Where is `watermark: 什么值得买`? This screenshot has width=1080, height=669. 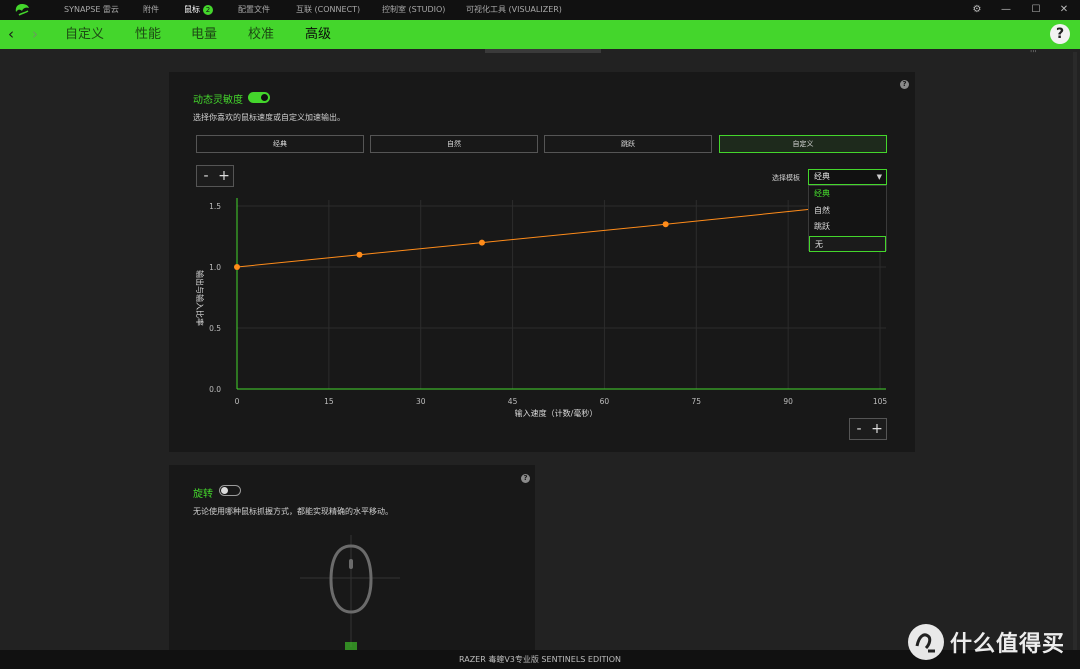
watermark: 什么值得买 is located at coordinates (986, 642).